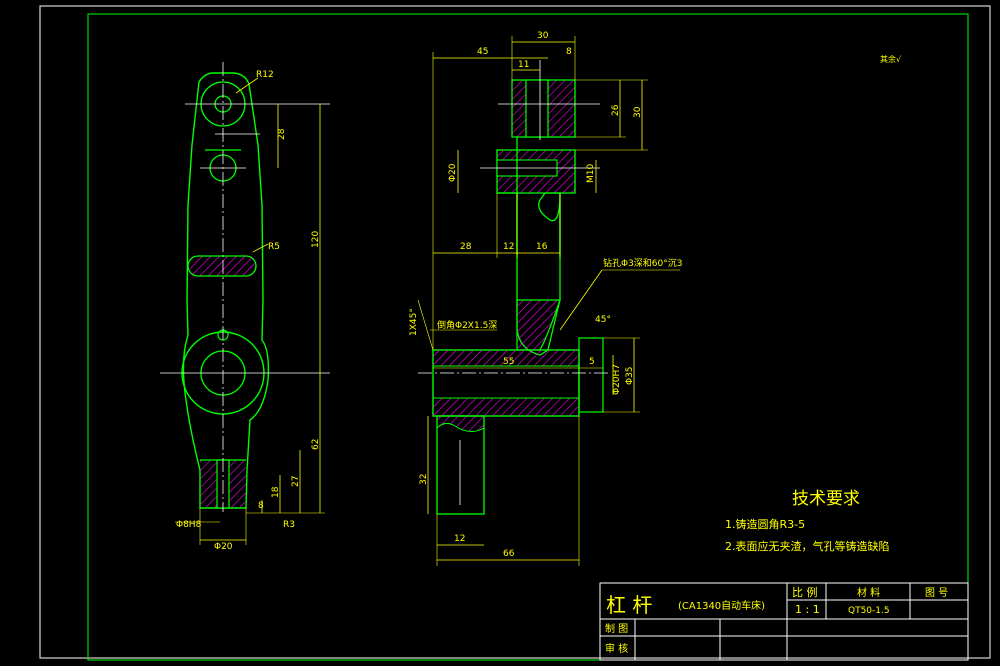 Image resolution: width=1000 pixels, height=666 pixels. What do you see at coordinates (274, 247) in the screenshot?
I see `label-r5: R5` at bounding box center [274, 247].